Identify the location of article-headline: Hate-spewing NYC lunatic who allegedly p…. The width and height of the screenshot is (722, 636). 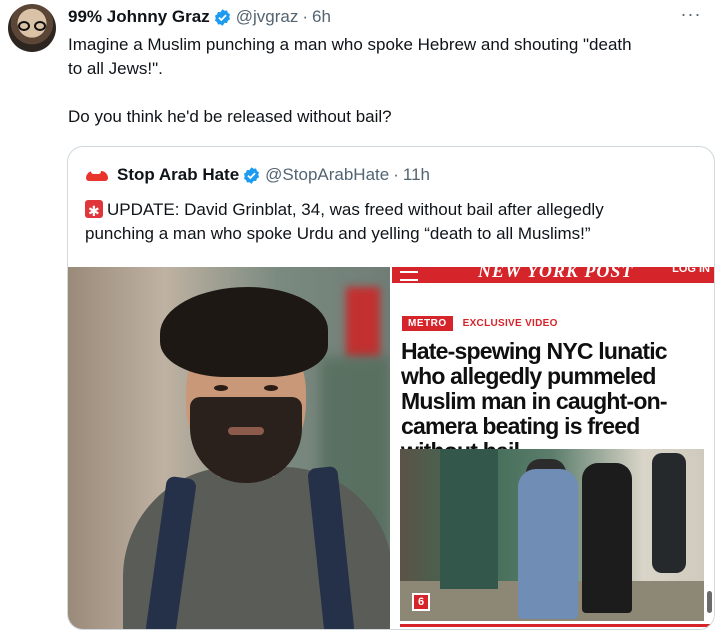
(534, 394).